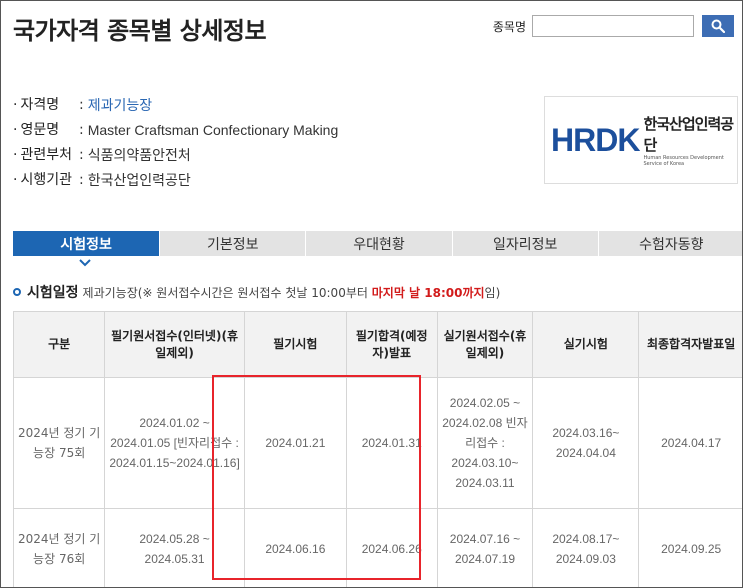  What do you see at coordinates (140, 31) in the screenshot?
I see `page-title: 국가자격 종목별 상세정보` at bounding box center [140, 31].